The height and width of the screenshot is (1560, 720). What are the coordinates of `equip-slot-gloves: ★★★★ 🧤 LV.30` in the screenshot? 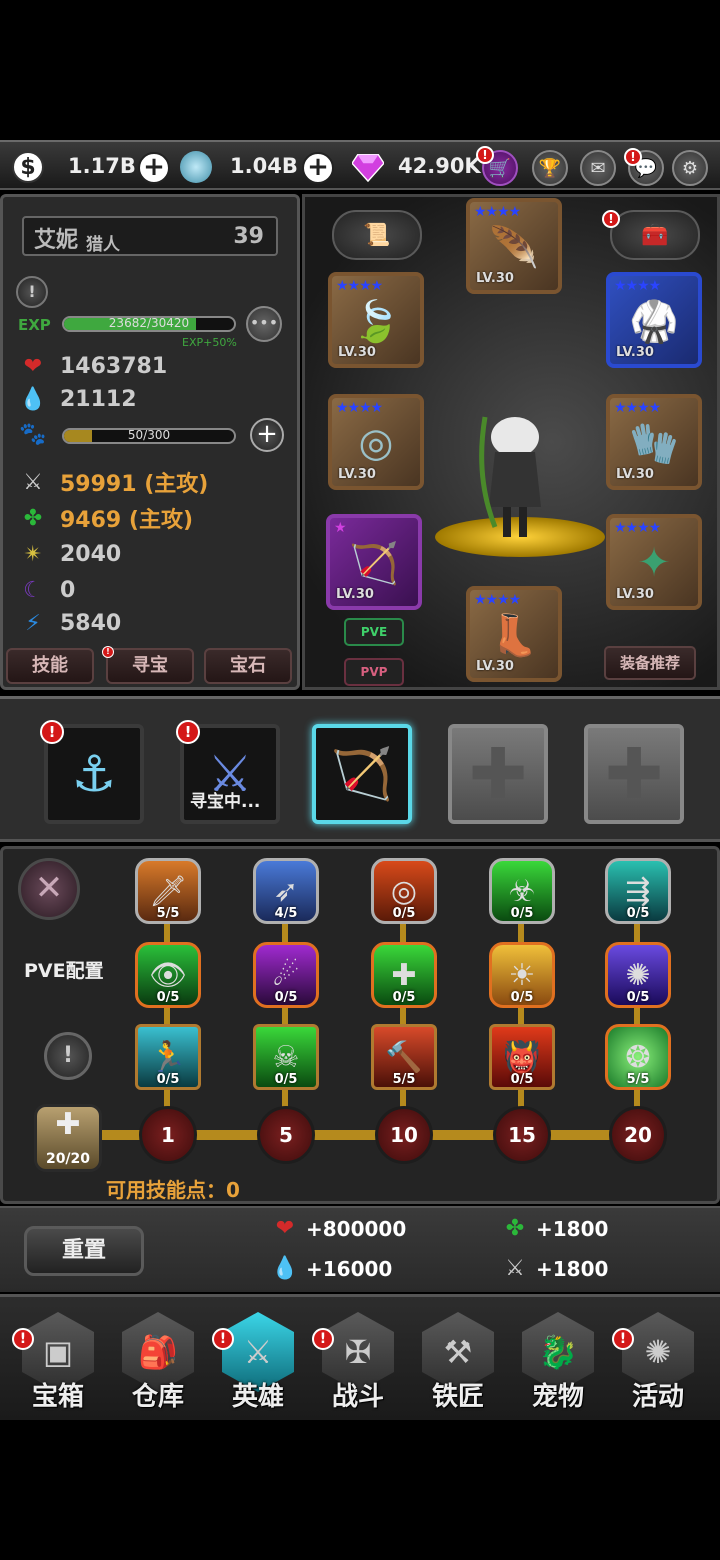 It's located at (654, 442).